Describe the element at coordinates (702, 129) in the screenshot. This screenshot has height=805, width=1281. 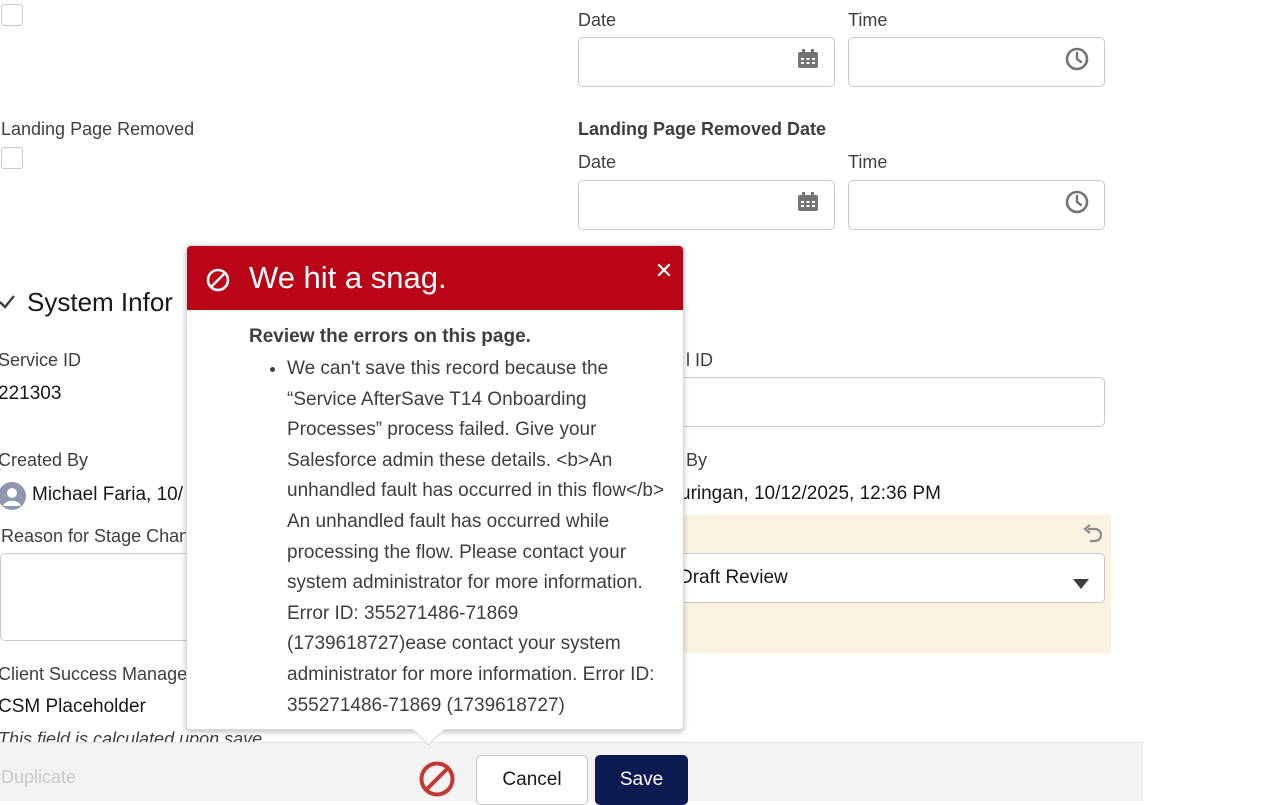
I see `landing-page-removed-date-title: Landing Page Removed Date` at that location.